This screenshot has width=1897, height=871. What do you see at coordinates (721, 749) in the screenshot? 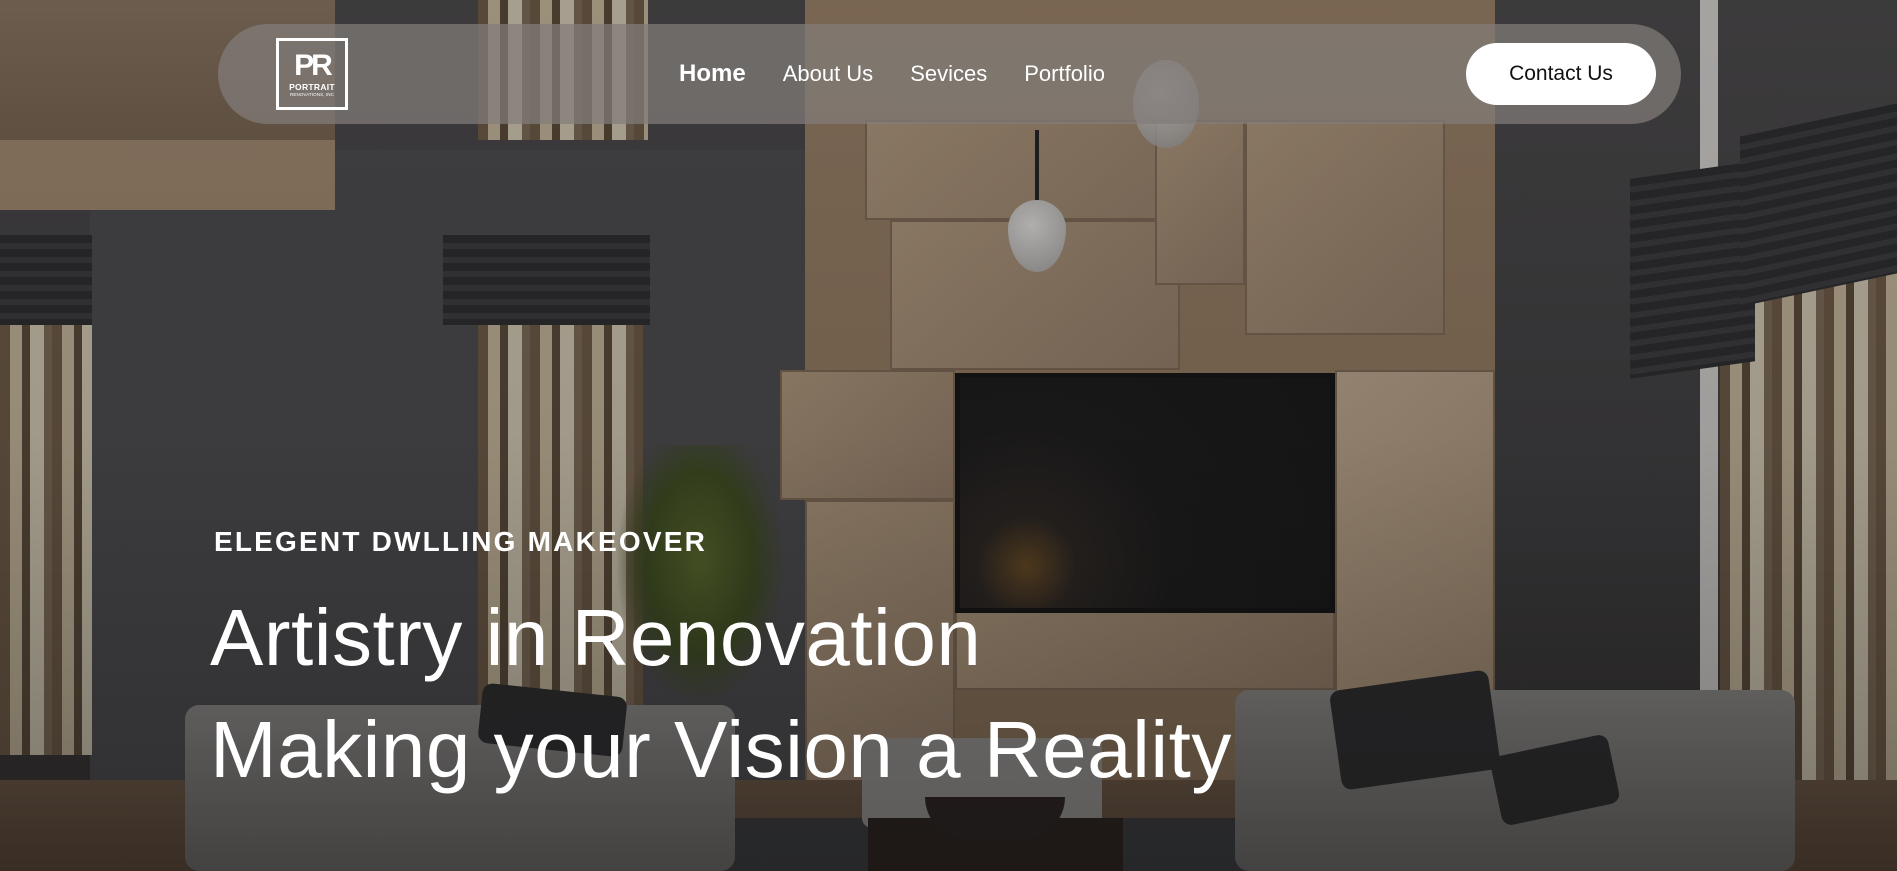
I see `hero-headline-line-2: Making your Vision a Reality` at bounding box center [721, 749].